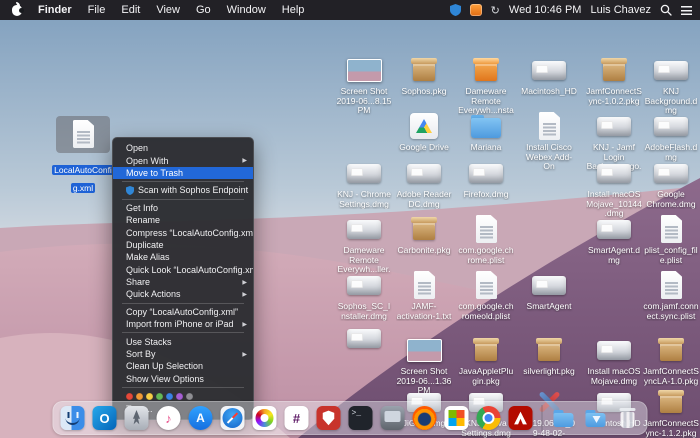 This screenshot has width=700, height=438. What do you see at coordinates (183, 220) in the screenshot?
I see `context-menu-item-rename: Rename` at bounding box center [183, 220].